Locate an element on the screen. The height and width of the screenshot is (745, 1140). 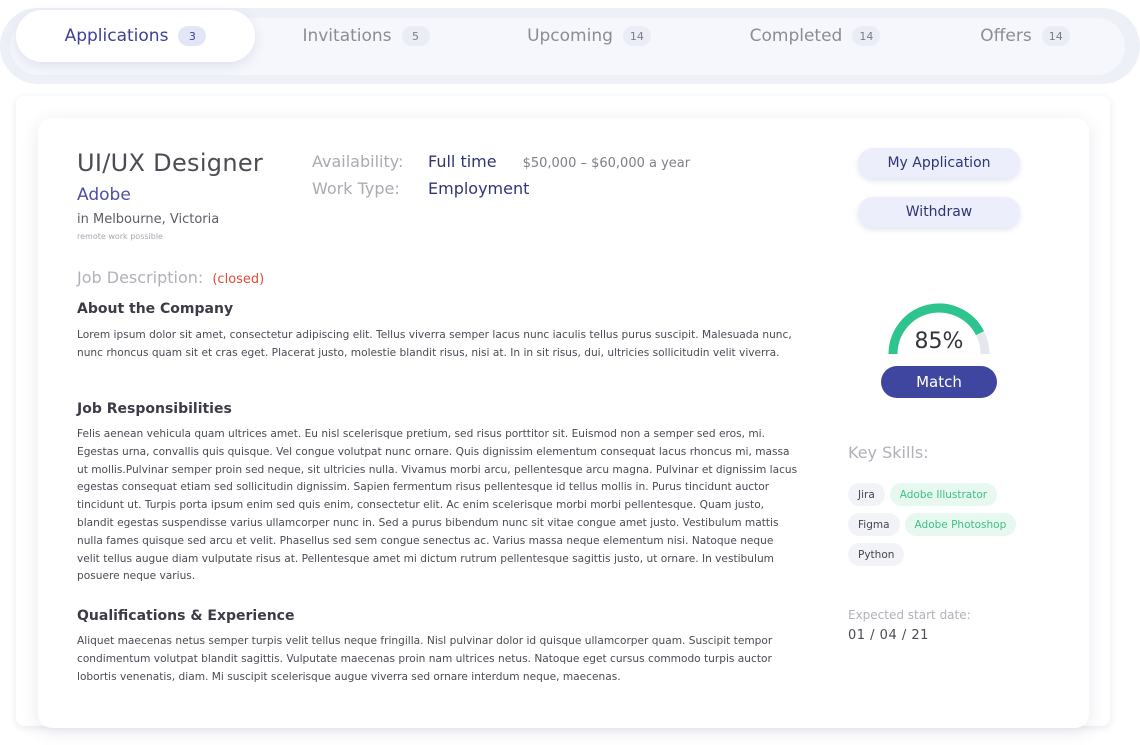
availability-label: Availability: is located at coordinates (358, 161).